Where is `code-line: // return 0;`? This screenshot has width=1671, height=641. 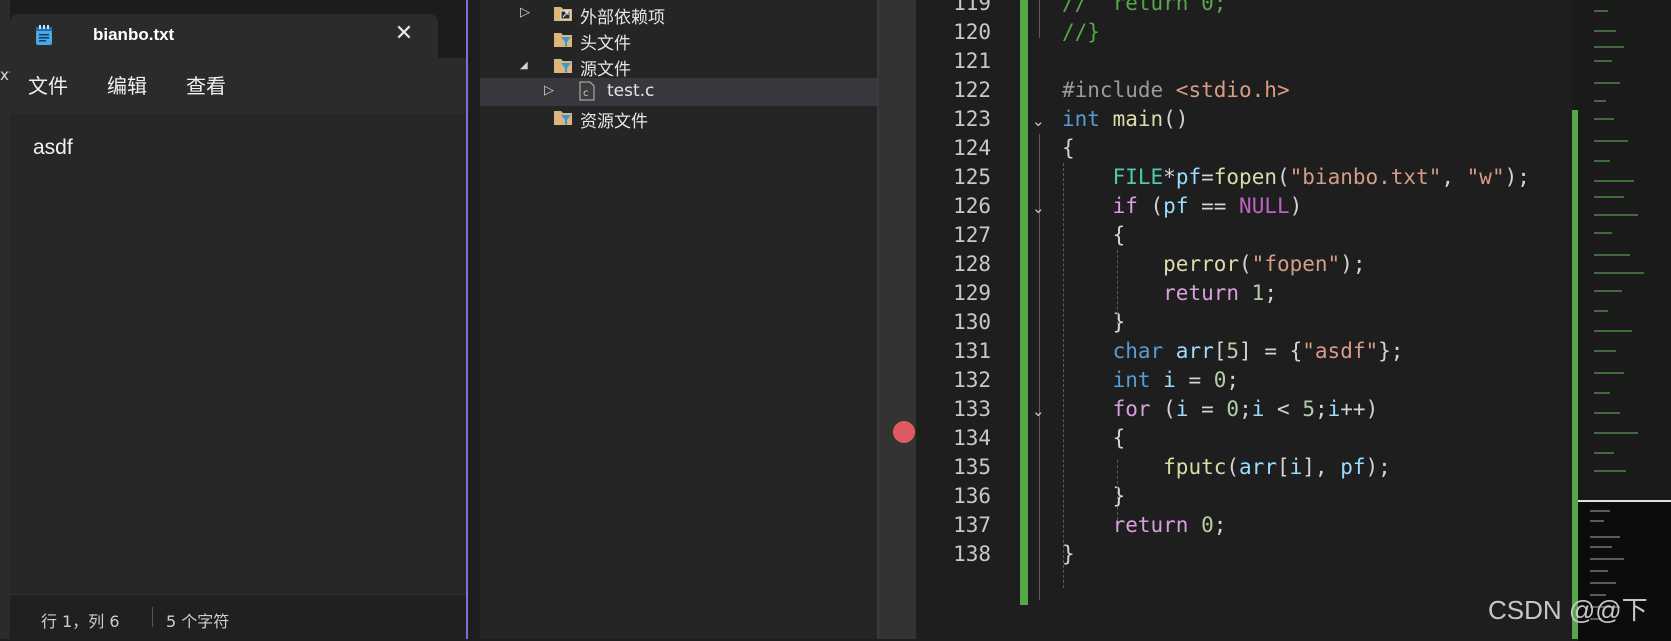
code-line: // return 0; is located at coordinates (1144, 7).